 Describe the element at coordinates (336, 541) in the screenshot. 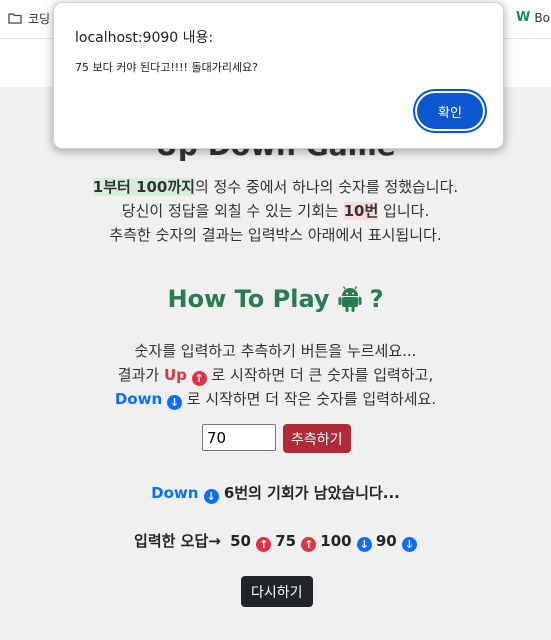

I see `history-item: 100` at that location.